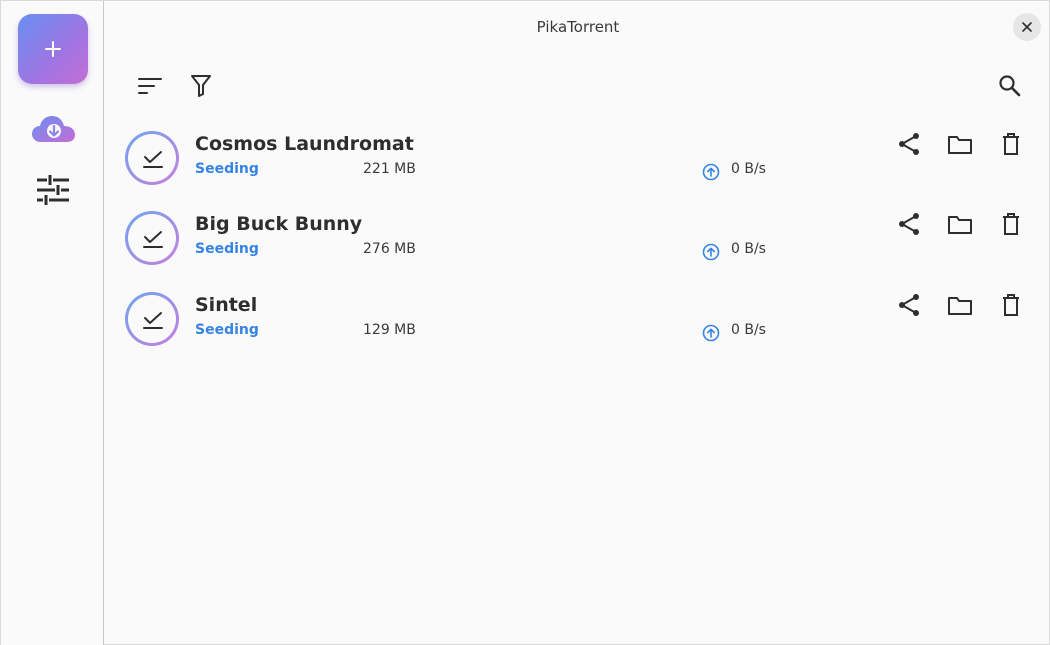  Describe the element at coordinates (389, 330) in the screenshot. I see `torrent-size: 129 MB` at that location.